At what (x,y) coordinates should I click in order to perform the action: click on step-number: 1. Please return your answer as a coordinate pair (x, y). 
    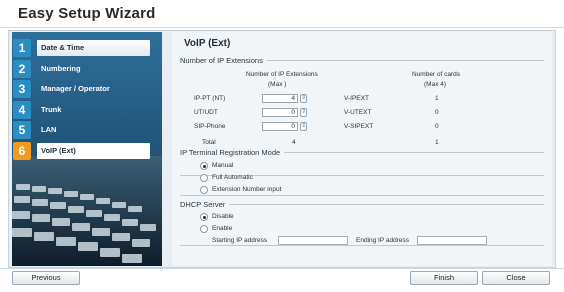
    Looking at the image, I should click on (22, 48).